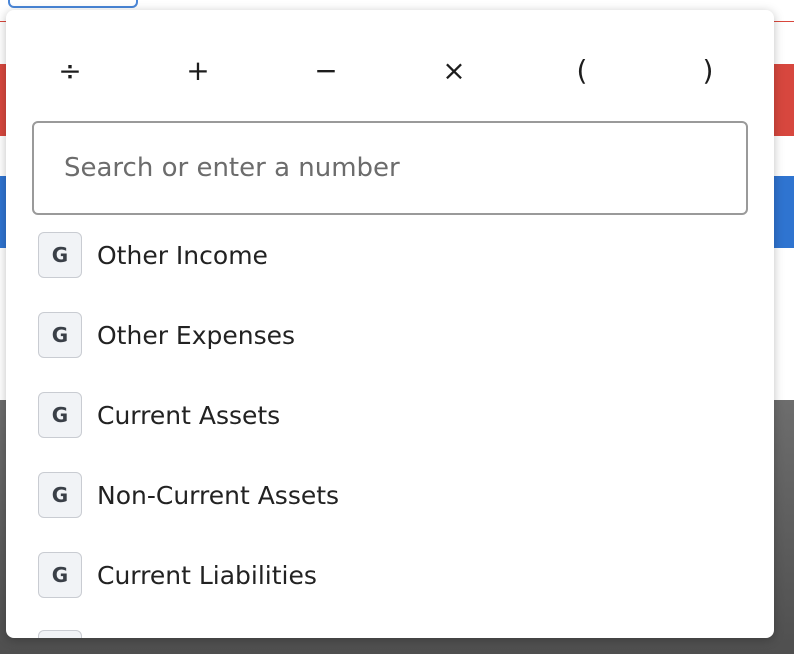 This screenshot has width=794, height=654. Describe the element at coordinates (182, 255) in the screenshot. I see `list-item-label: Other Income` at that location.